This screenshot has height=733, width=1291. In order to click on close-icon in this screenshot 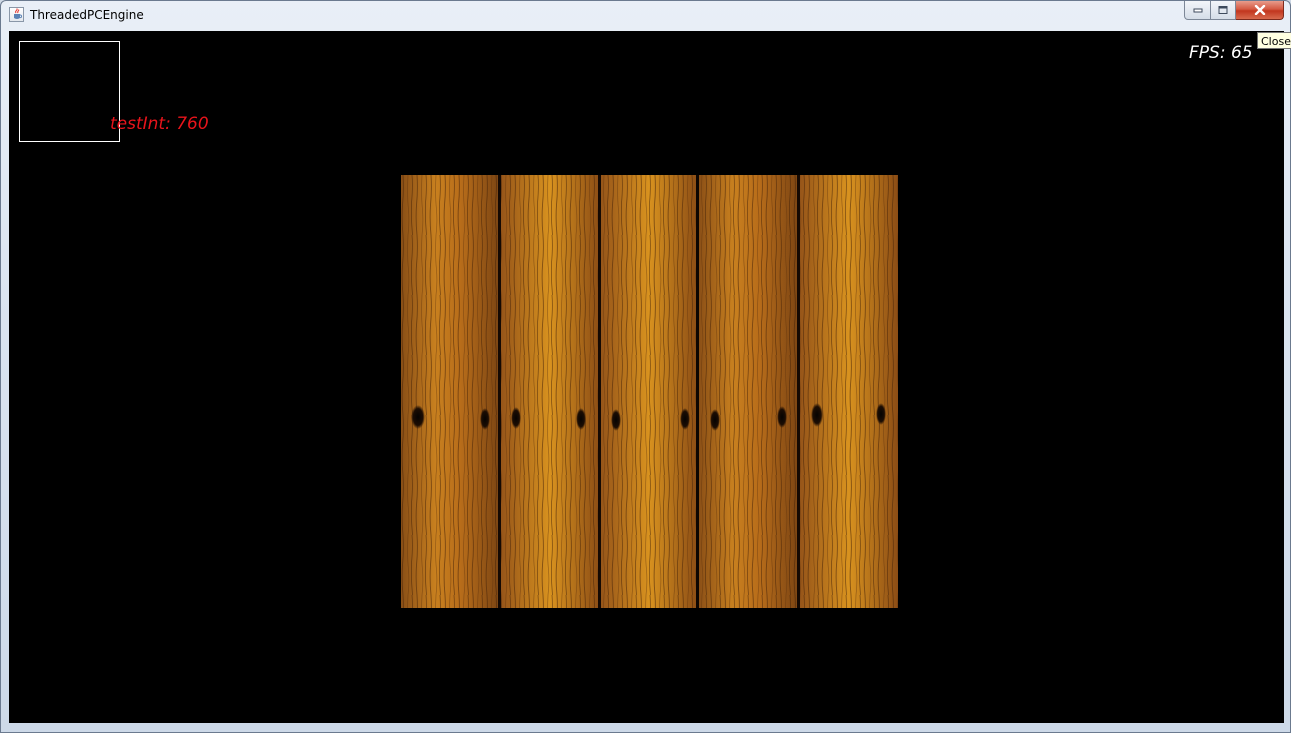, I will do `click(1259, 10)`.